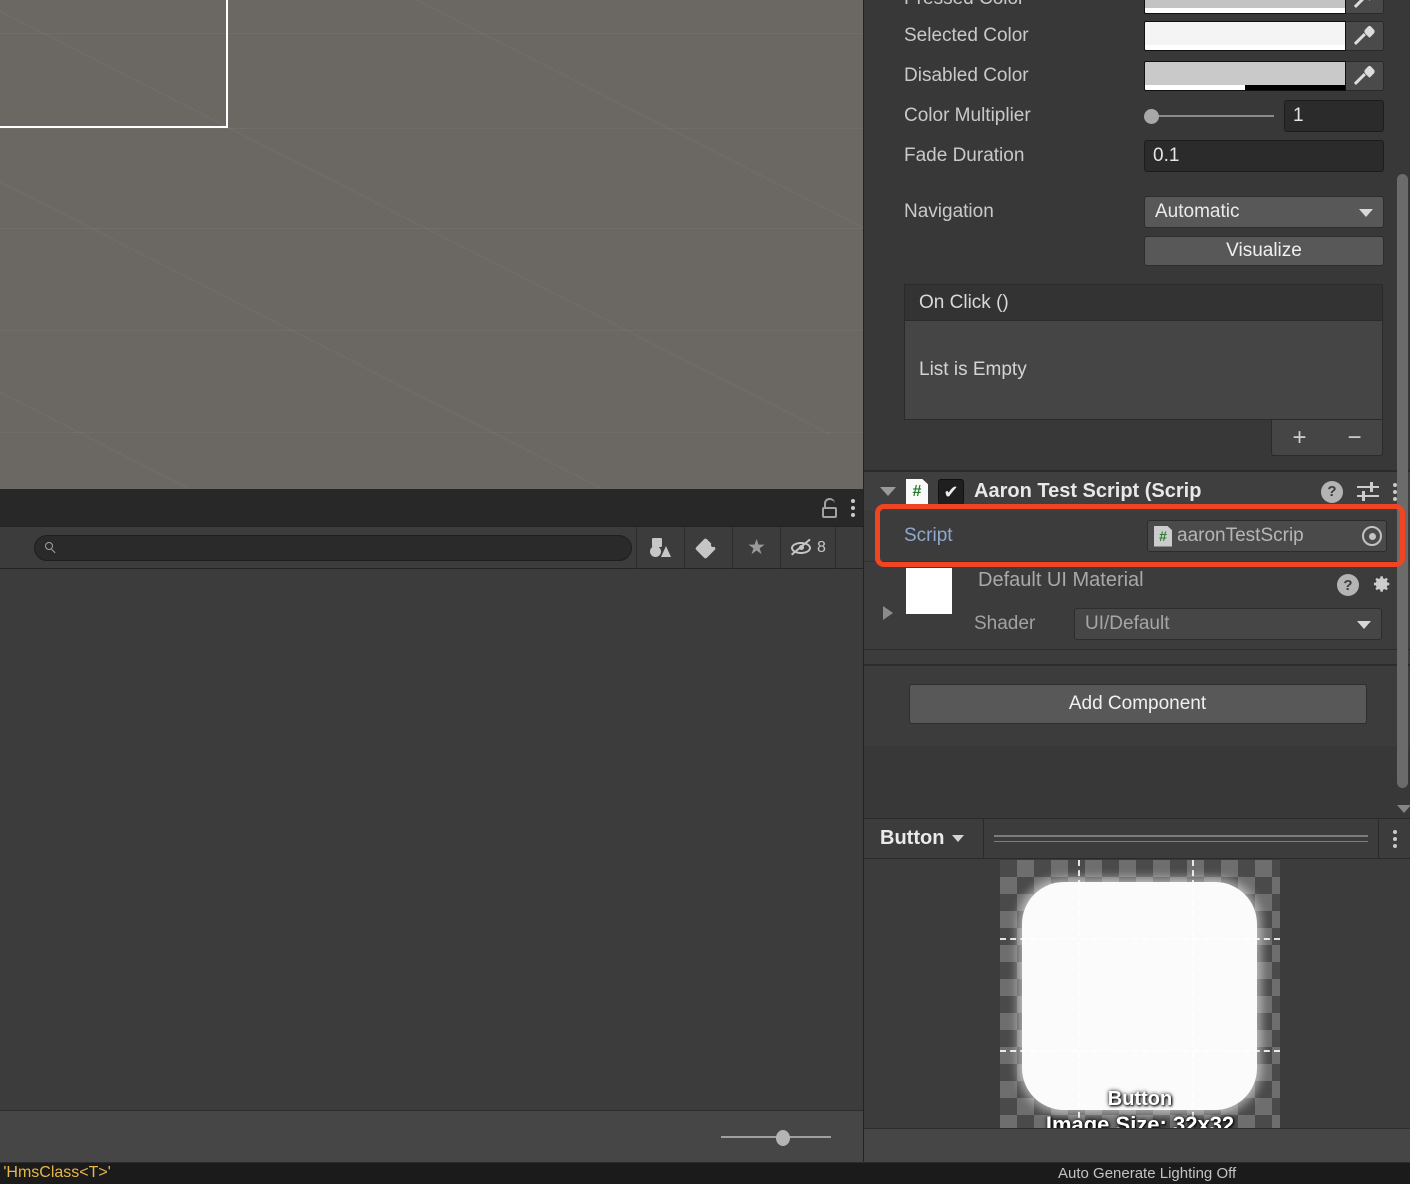 Image resolution: width=1410 pixels, height=1184 pixels. I want to click on material-name: Default UI Material, so click(1061, 580).